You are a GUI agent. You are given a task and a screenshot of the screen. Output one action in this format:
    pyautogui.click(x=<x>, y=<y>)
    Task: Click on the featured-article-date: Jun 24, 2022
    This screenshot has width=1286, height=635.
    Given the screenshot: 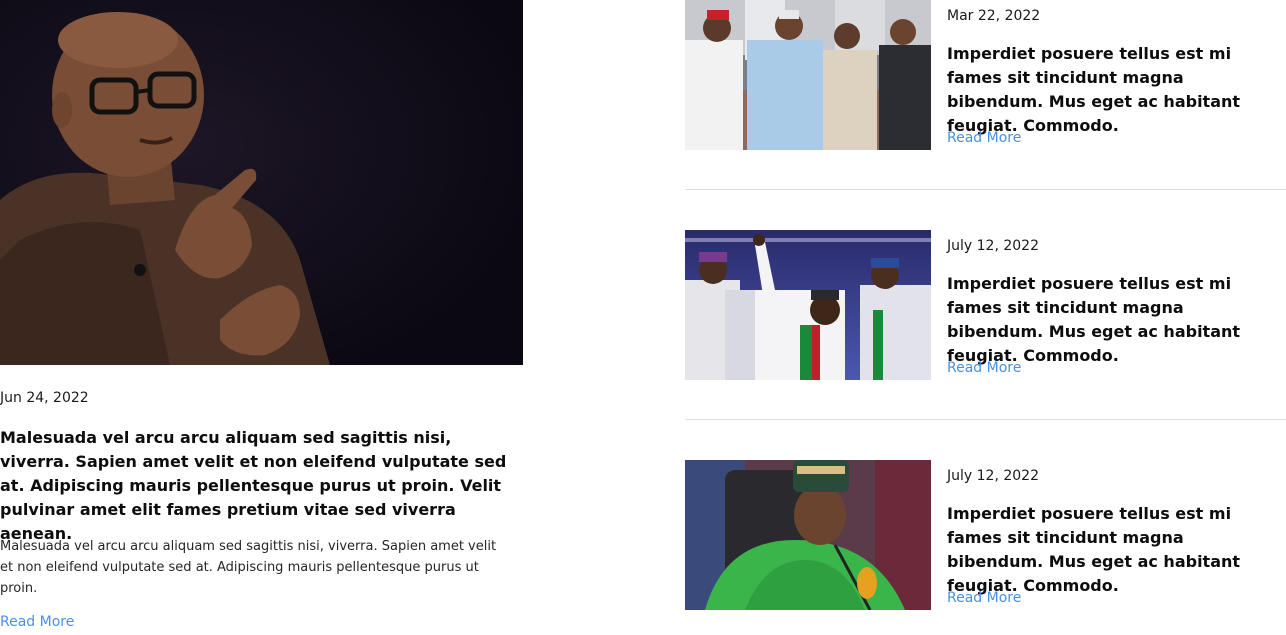 What is the action you would take?
    pyautogui.click(x=44, y=398)
    